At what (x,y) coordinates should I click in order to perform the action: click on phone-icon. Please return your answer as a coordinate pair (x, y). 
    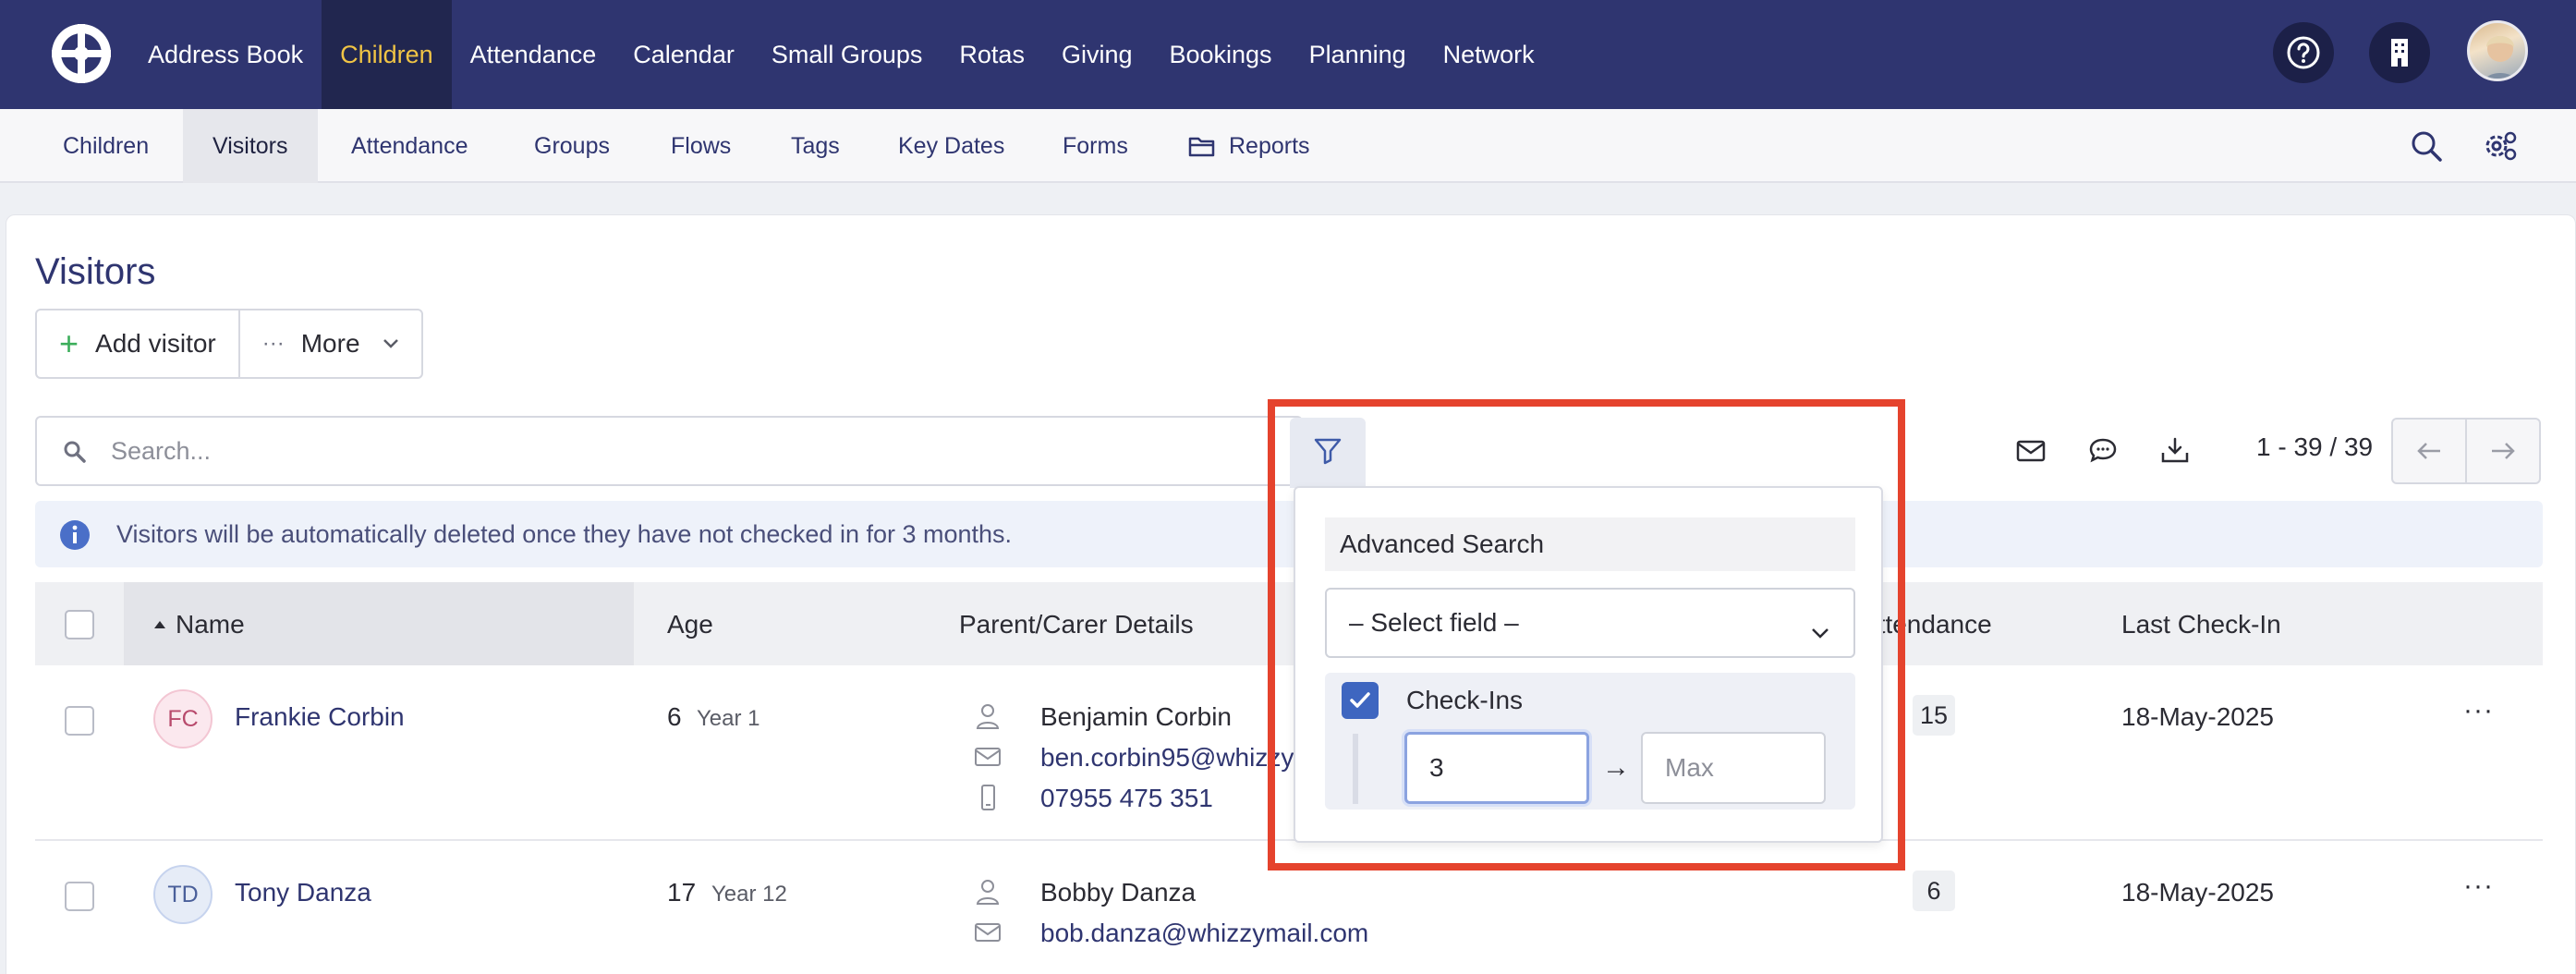
    Looking at the image, I should click on (988, 798).